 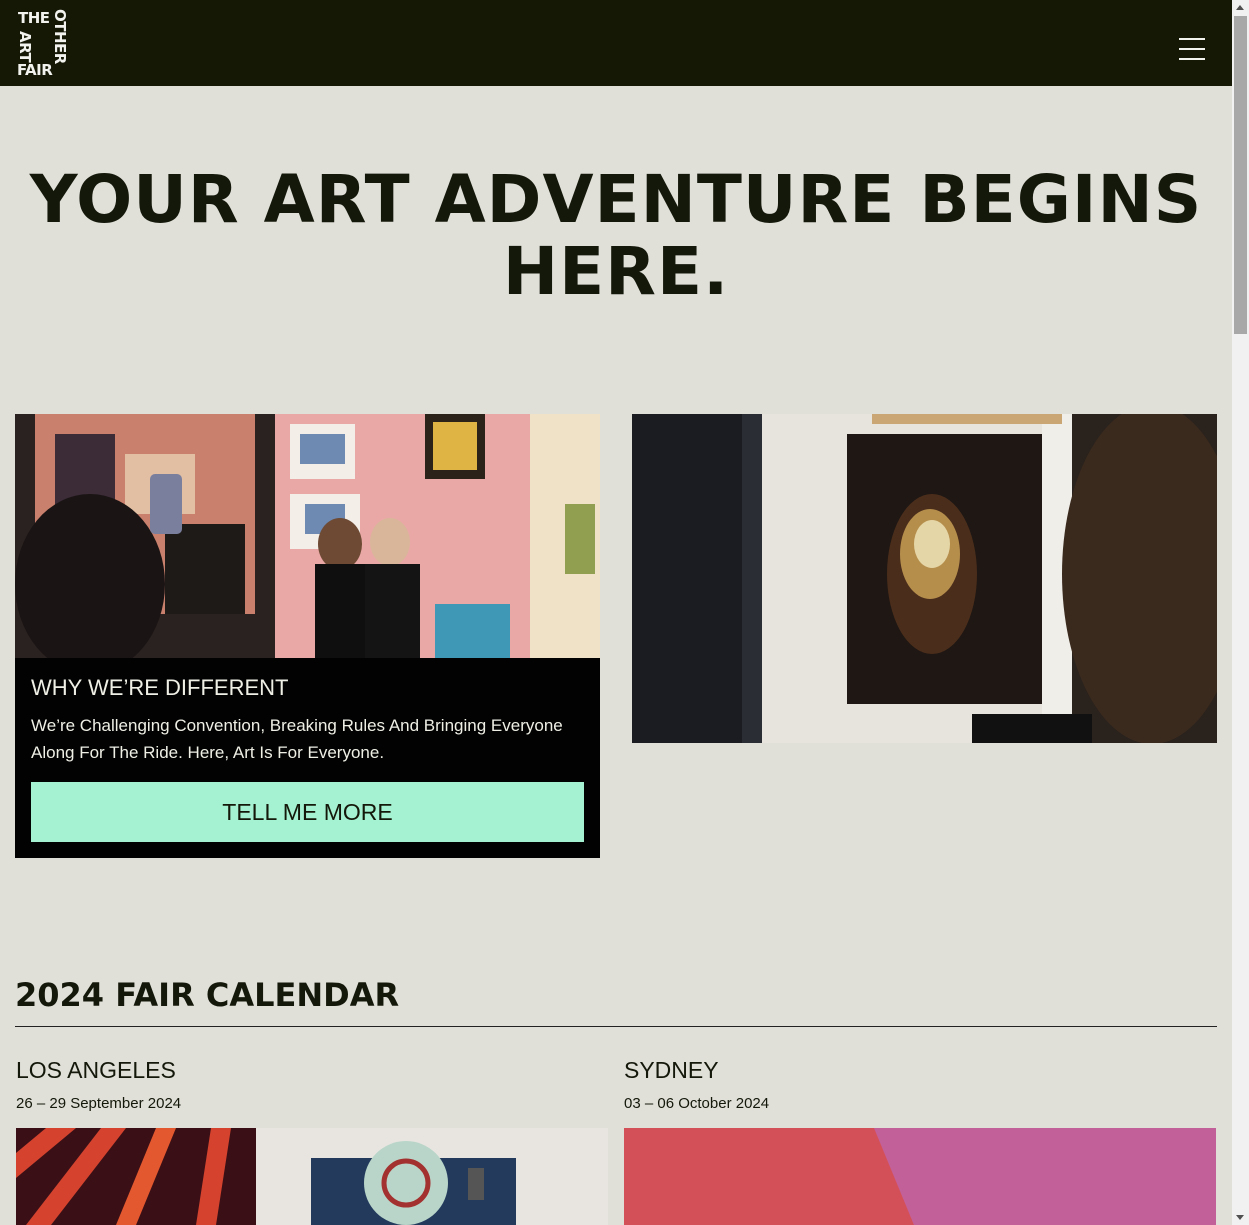 I want to click on calendar-title: 2024 FAIR CALENDAR, so click(x=207, y=995).